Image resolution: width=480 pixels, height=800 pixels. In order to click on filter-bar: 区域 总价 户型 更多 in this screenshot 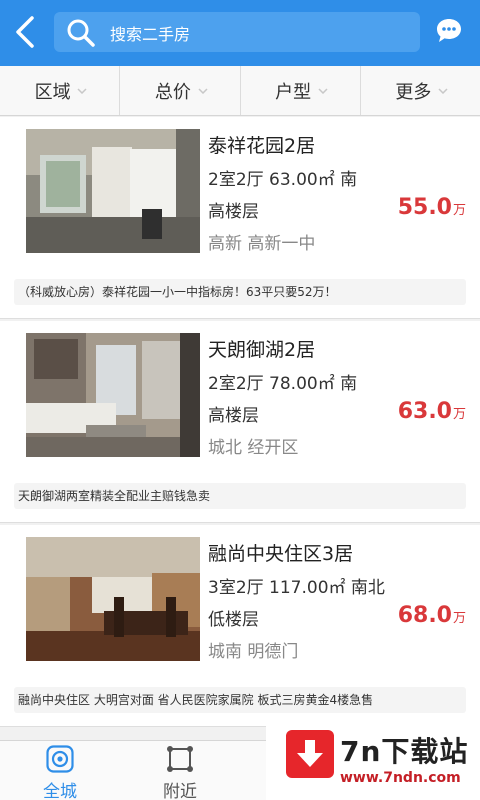, I will do `click(240, 91)`.